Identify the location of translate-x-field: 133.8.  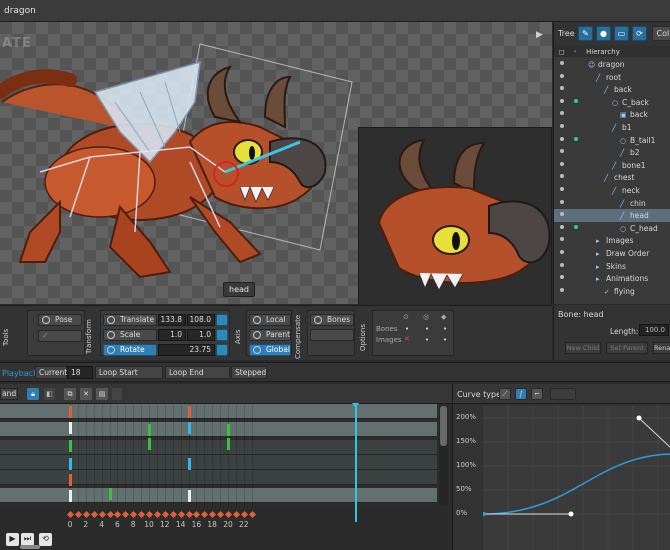
(172, 320).